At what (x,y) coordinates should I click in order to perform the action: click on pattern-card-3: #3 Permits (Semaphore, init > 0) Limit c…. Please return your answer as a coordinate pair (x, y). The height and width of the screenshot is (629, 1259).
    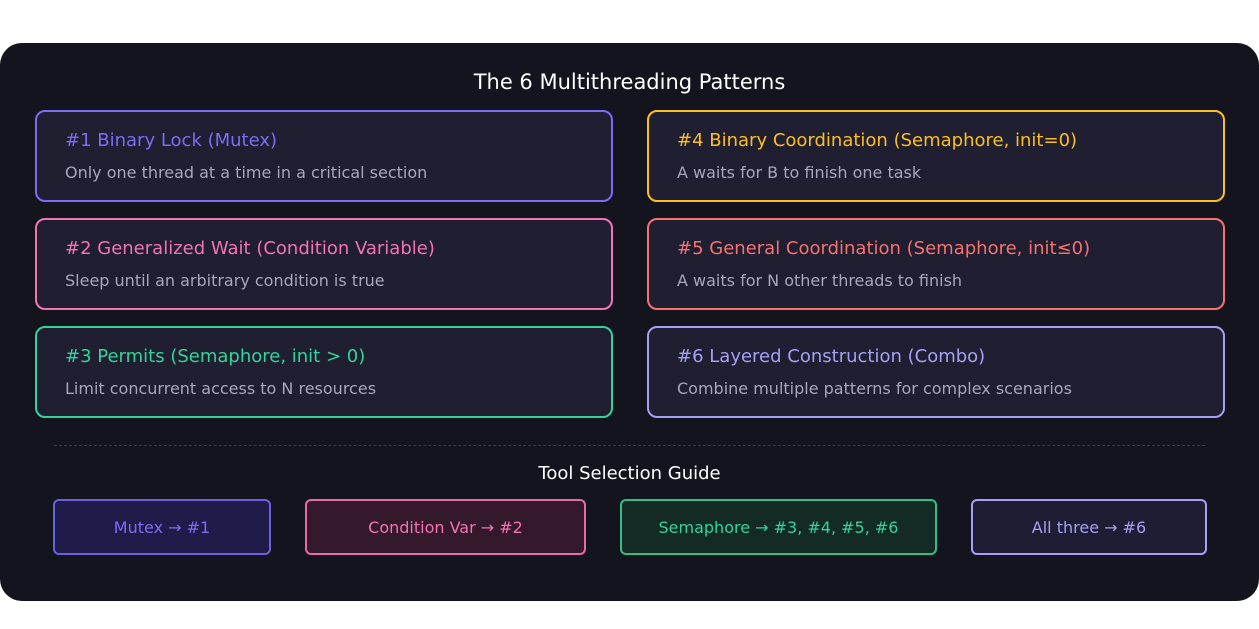
    Looking at the image, I should click on (324, 372).